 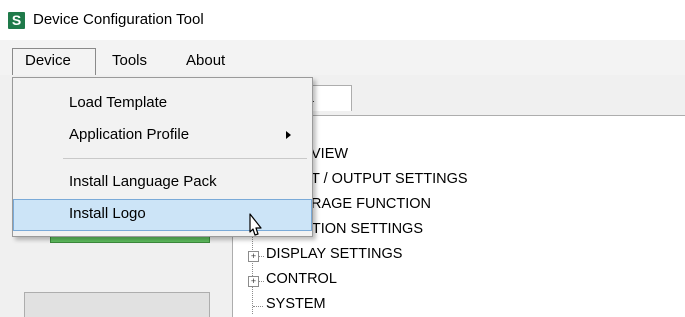 I want to click on menu-item-application-profile: Application Profile, so click(x=162, y=135).